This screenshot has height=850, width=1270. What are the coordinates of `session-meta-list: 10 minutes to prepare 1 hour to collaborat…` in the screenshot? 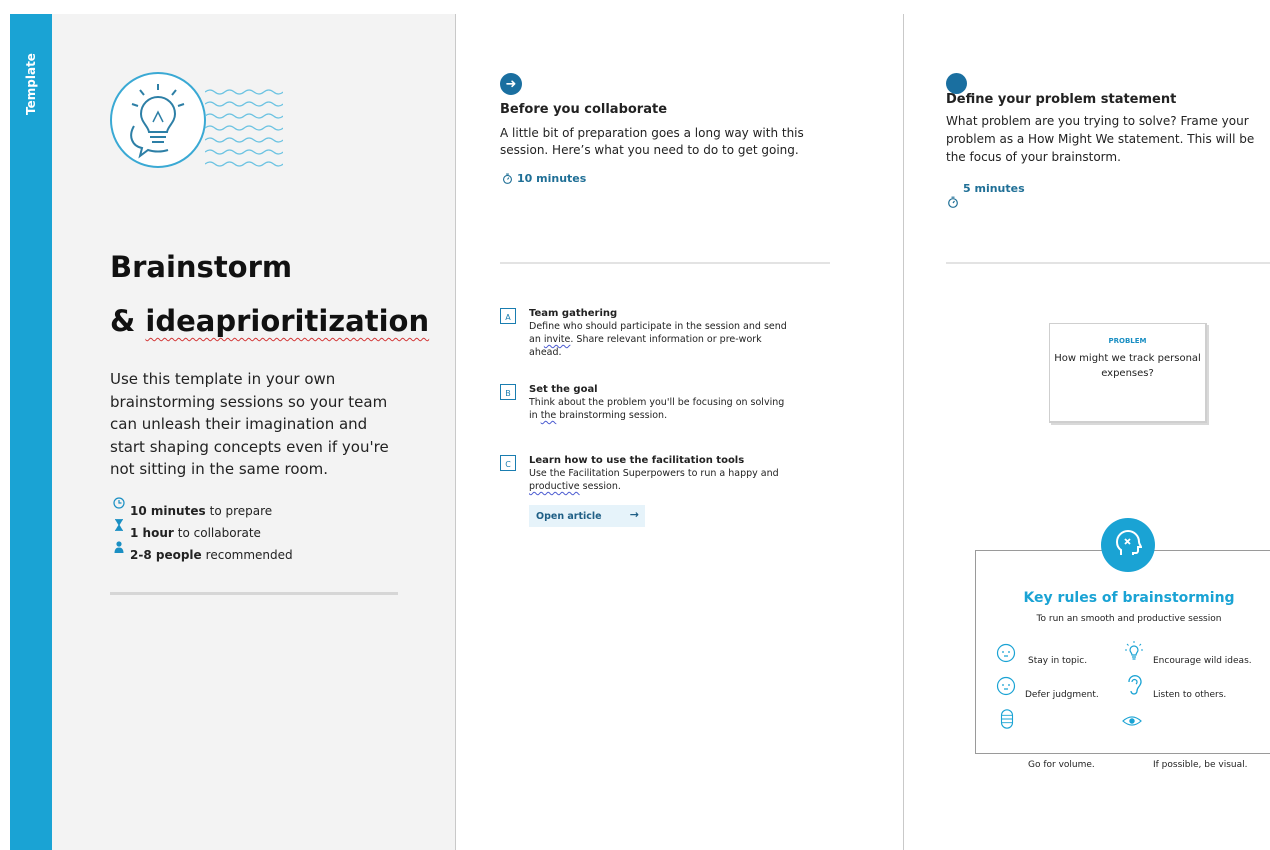 It's located at (201, 531).